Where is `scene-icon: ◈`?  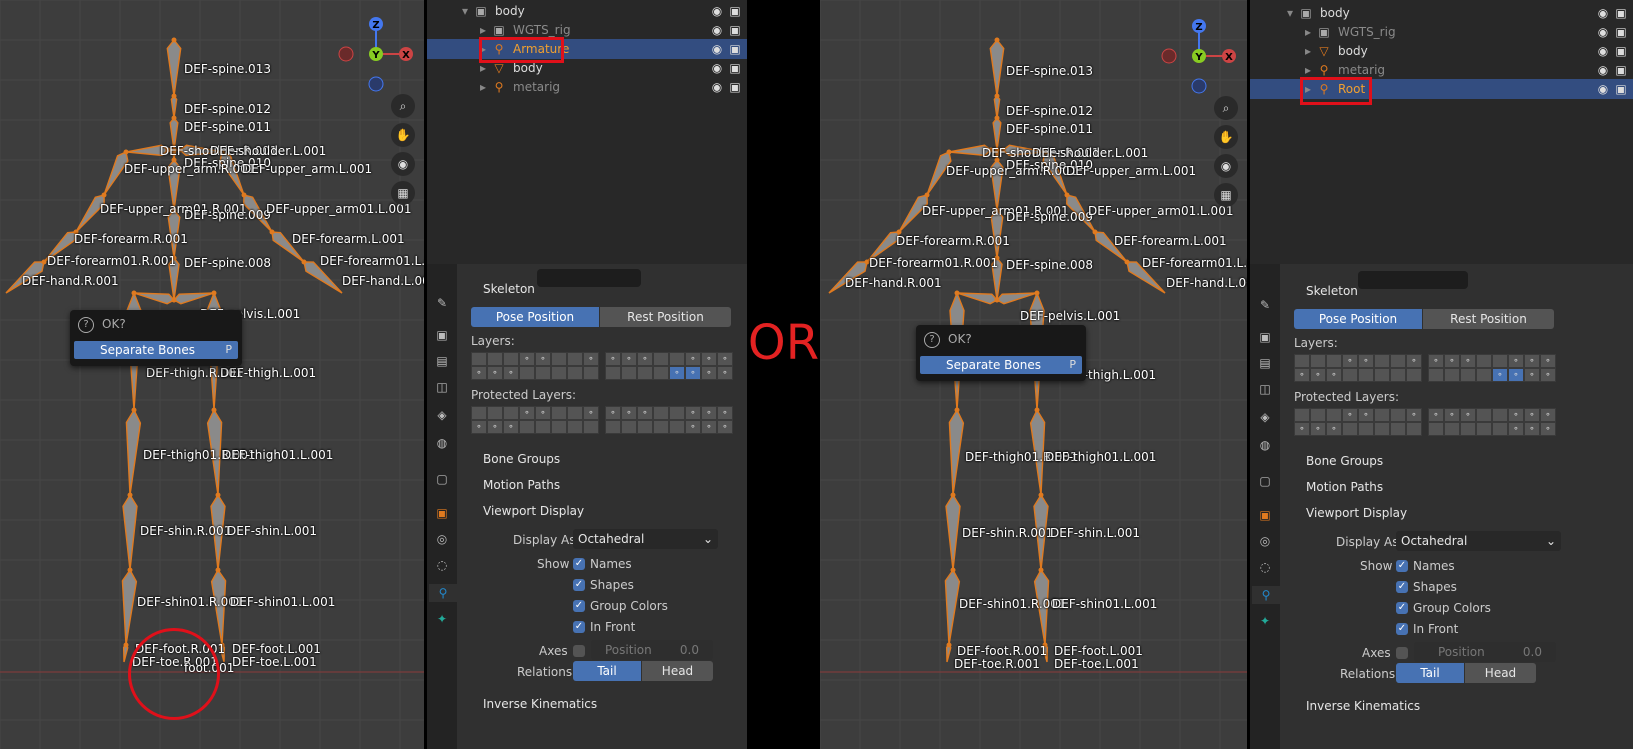 scene-icon: ◈ is located at coordinates (1265, 417).